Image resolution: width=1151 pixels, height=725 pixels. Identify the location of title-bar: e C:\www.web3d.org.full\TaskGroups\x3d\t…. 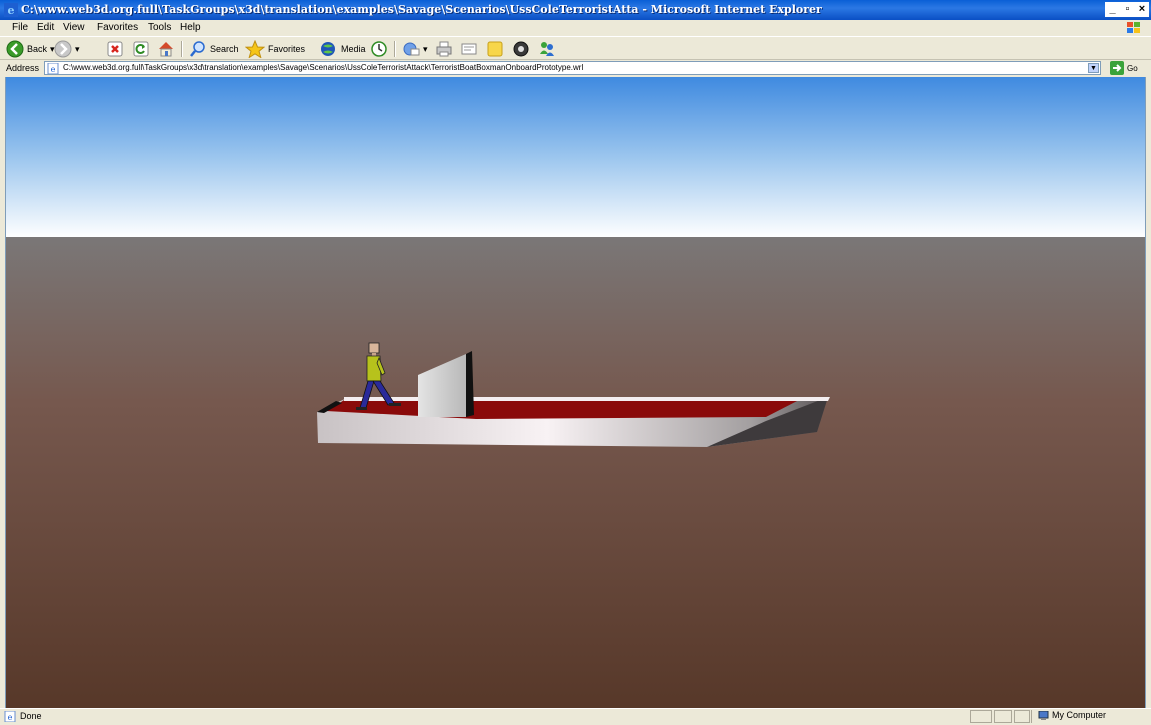
(575, 10).